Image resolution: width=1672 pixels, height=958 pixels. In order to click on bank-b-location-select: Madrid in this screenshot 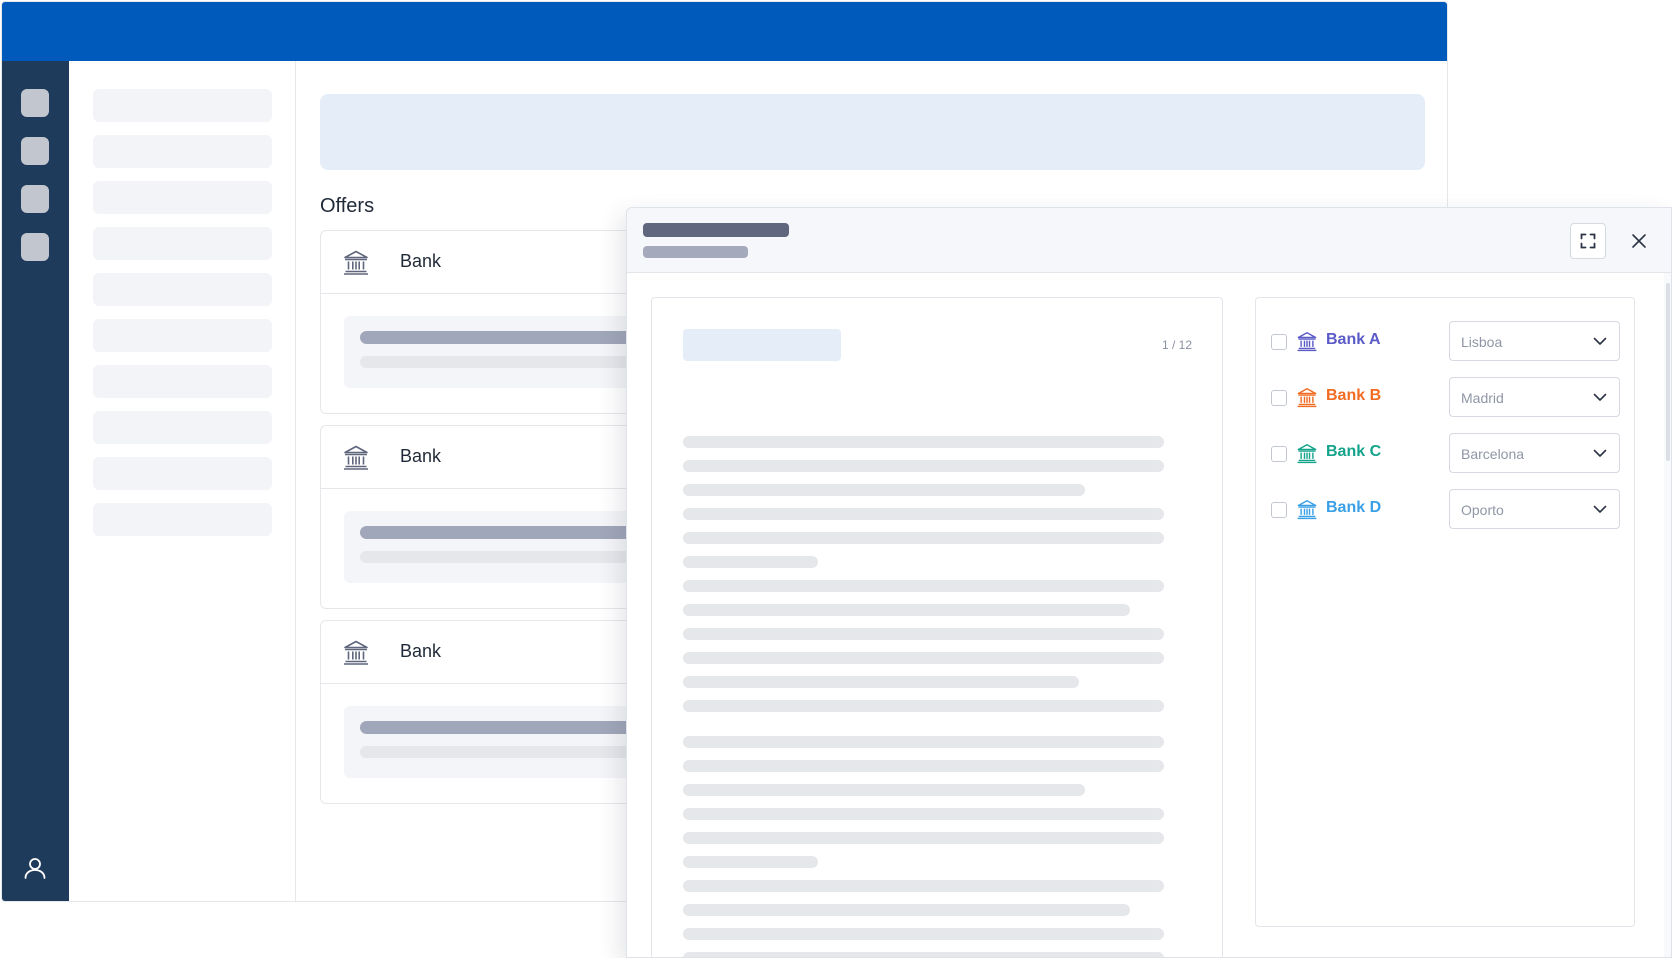, I will do `click(1534, 397)`.